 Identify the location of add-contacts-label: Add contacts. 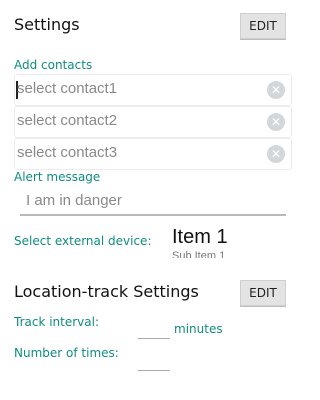
(53, 65).